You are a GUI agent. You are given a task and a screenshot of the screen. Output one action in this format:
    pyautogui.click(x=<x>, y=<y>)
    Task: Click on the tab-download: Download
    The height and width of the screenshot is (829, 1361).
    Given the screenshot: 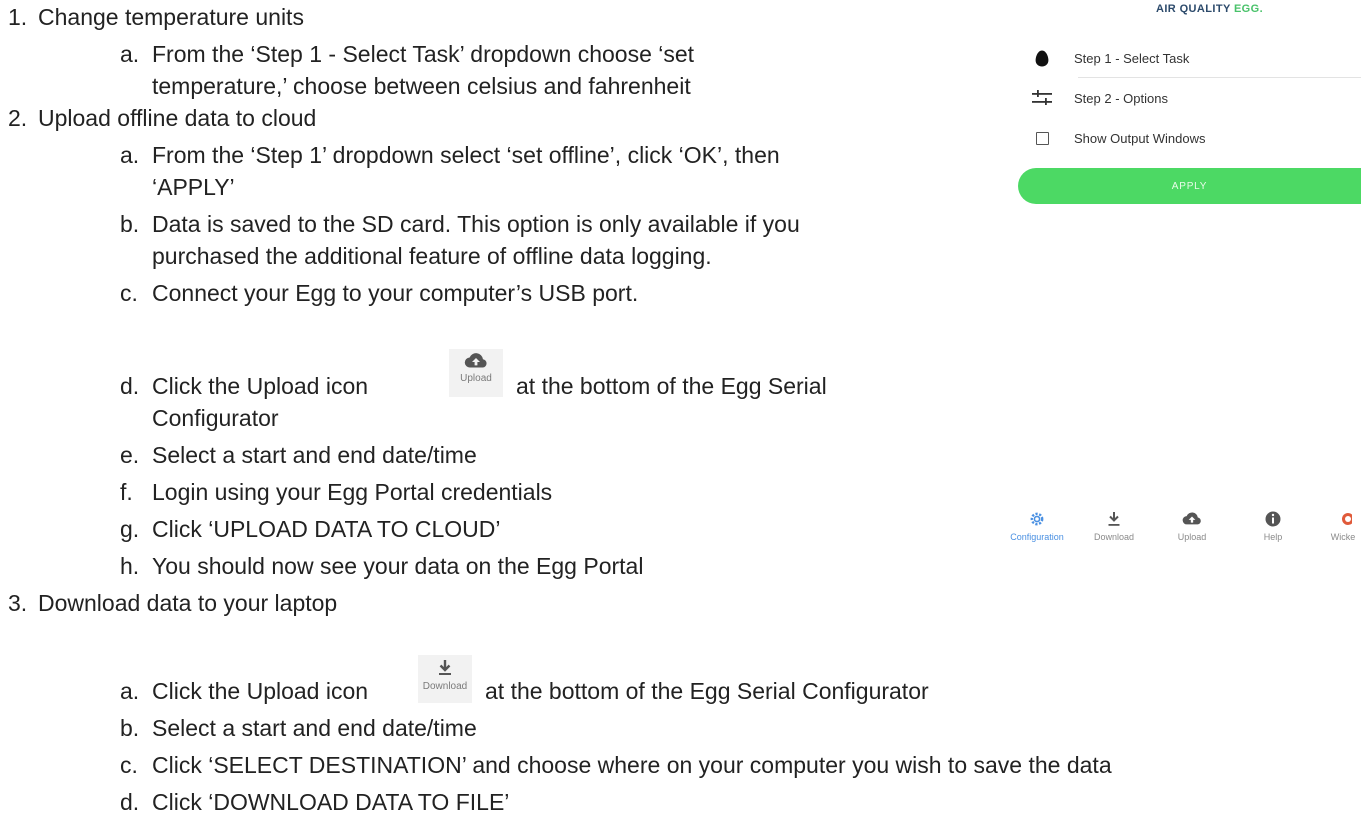 What is the action you would take?
    pyautogui.click(x=1114, y=526)
    